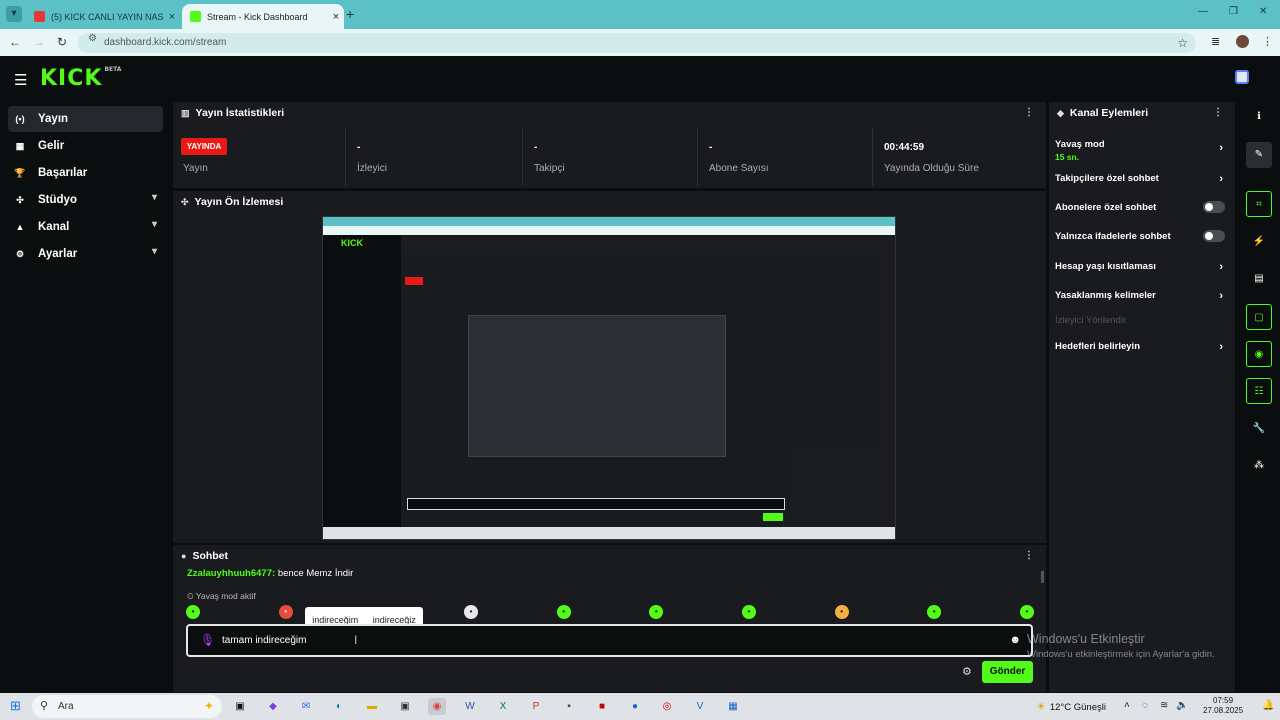 This screenshot has width=1280, height=720. Describe the element at coordinates (967, 671) in the screenshot. I see `chat-settings-icon: ⚙` at that location.